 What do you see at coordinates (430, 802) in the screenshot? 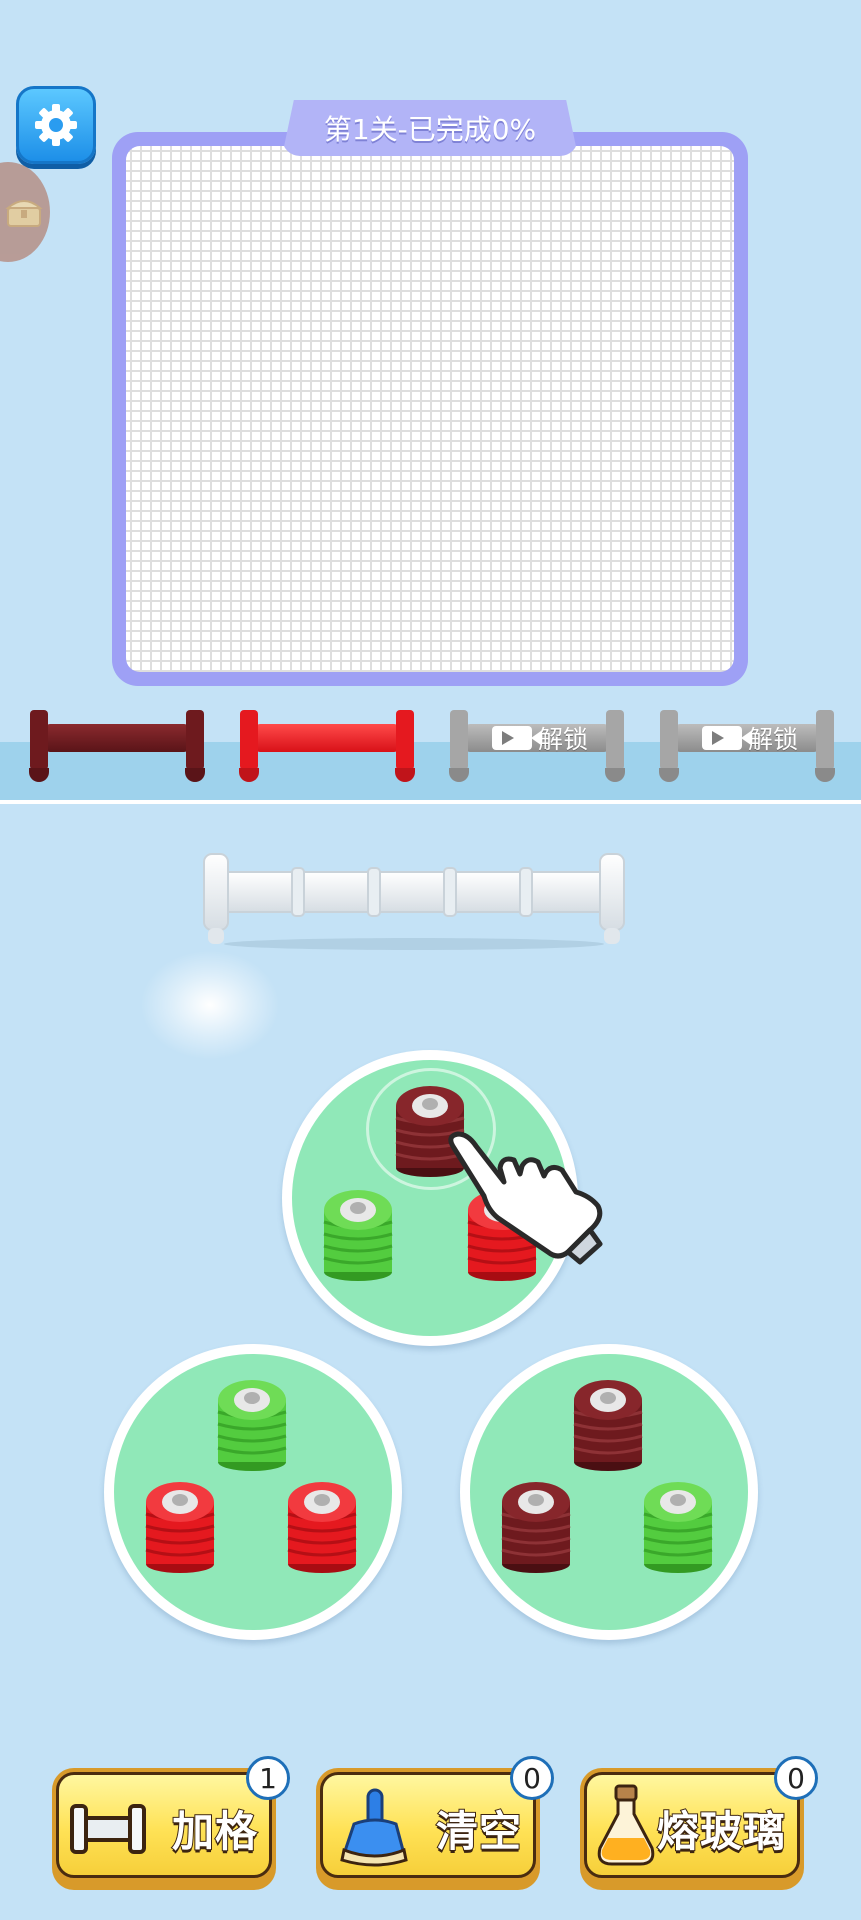
I see `shelf-divider` at bounding box center [430, 802].